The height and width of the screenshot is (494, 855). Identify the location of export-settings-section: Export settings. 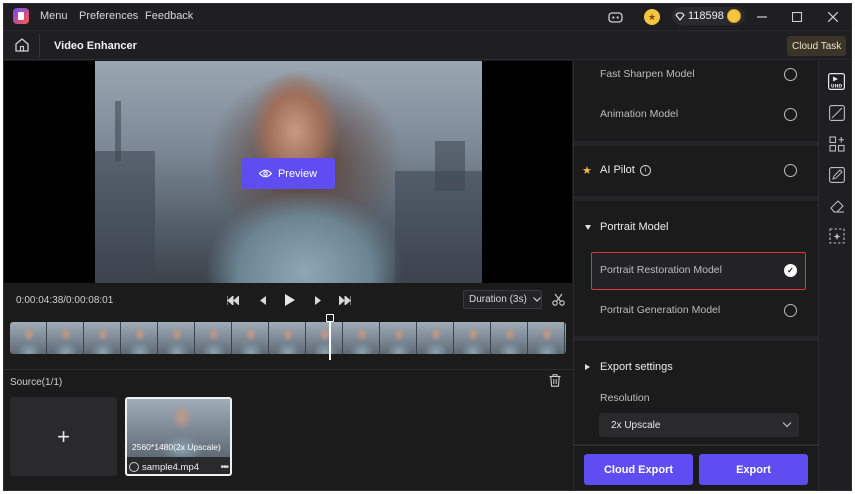
(636, 367).